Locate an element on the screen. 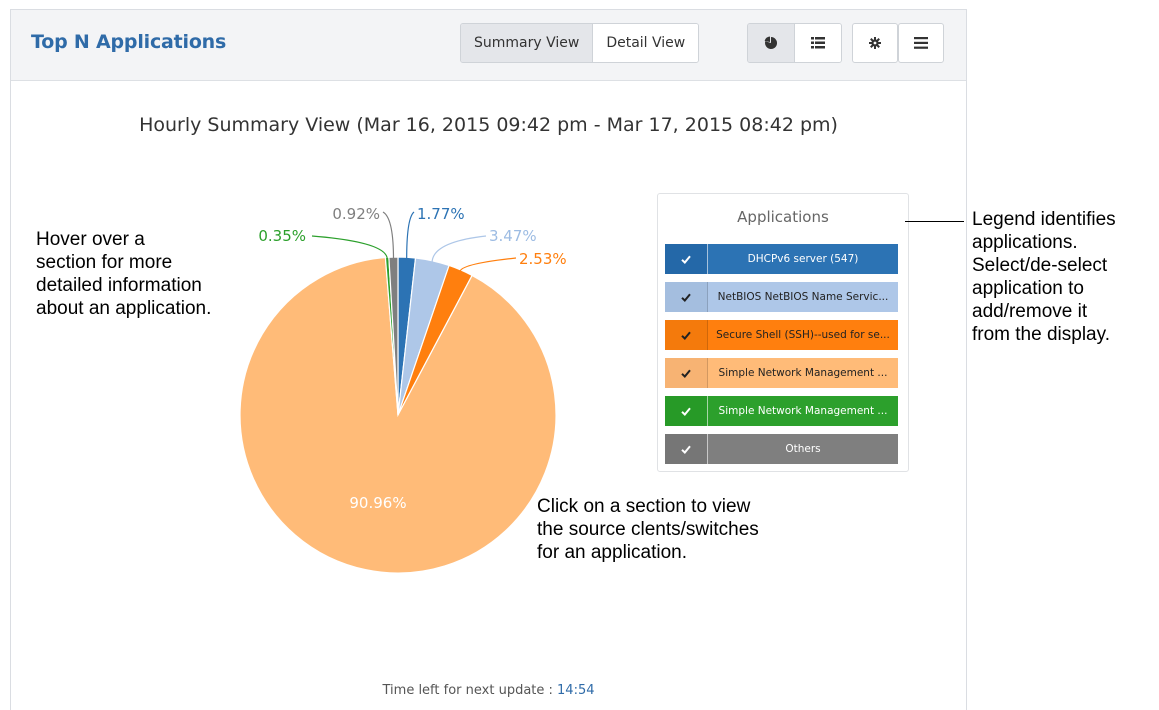 This screenshot has width=1159, height=710. annotation-line: applications. is located at coordinates (1025, 242).